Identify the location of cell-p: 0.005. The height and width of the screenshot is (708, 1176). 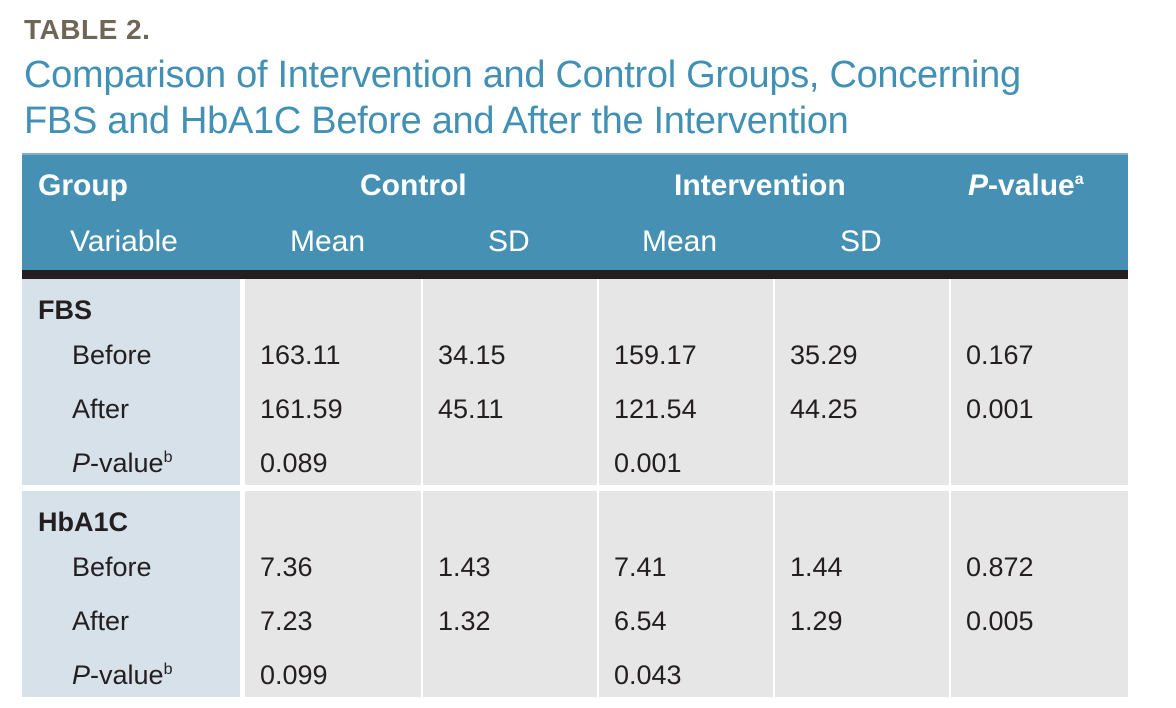
(1000, 621).